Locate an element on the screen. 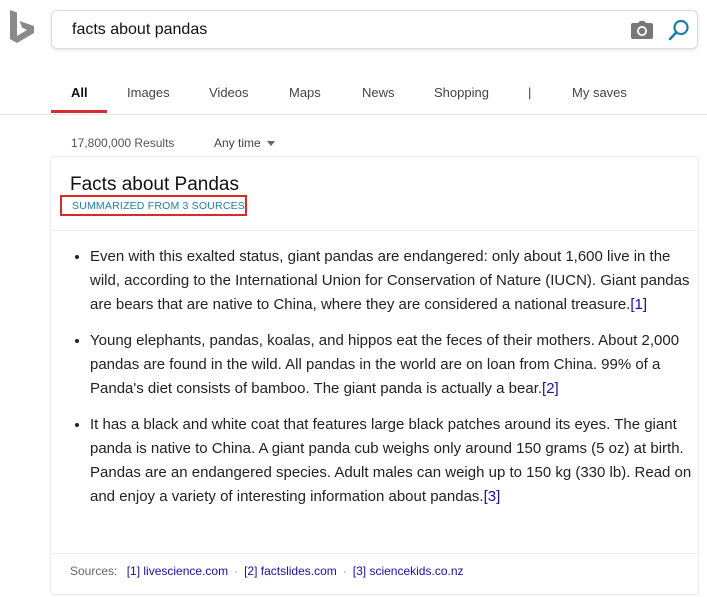 The width and height of the screenshot is (707, 597). tab-my-saves: My saves is located at coordinates (599, 92).